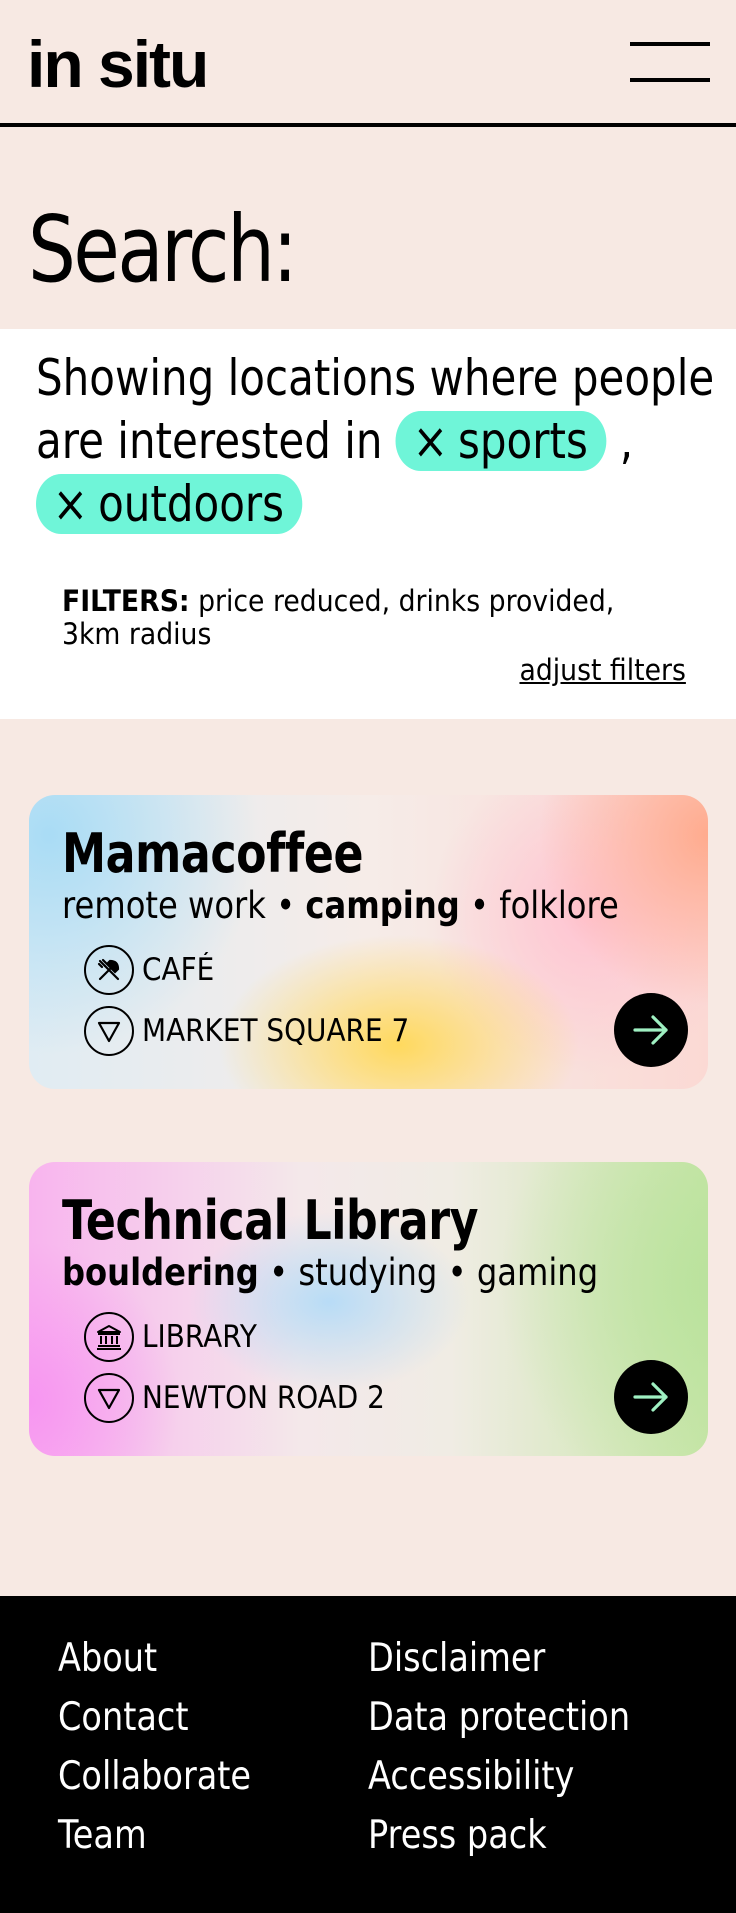 The width and height of the screenshot is (736, 1913). I want to click on site-header: in situ, so click(368, 63).